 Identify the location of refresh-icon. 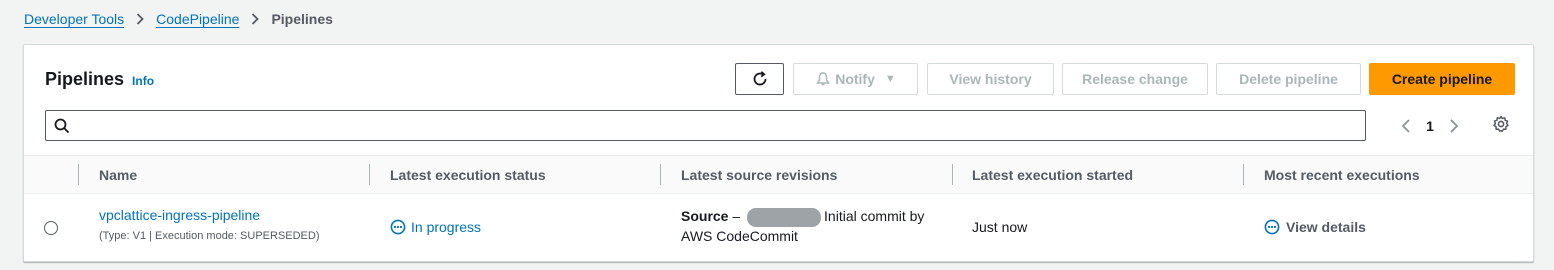
(760, 79).